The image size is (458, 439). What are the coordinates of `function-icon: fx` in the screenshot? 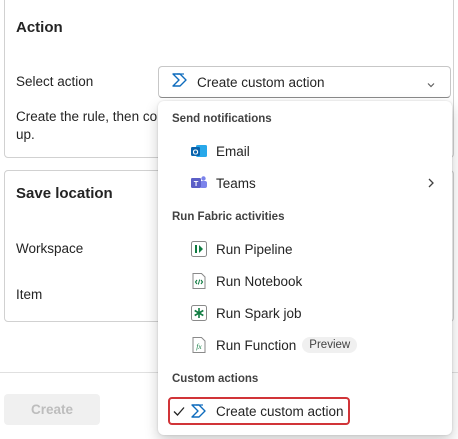 It's located at (199, 345).